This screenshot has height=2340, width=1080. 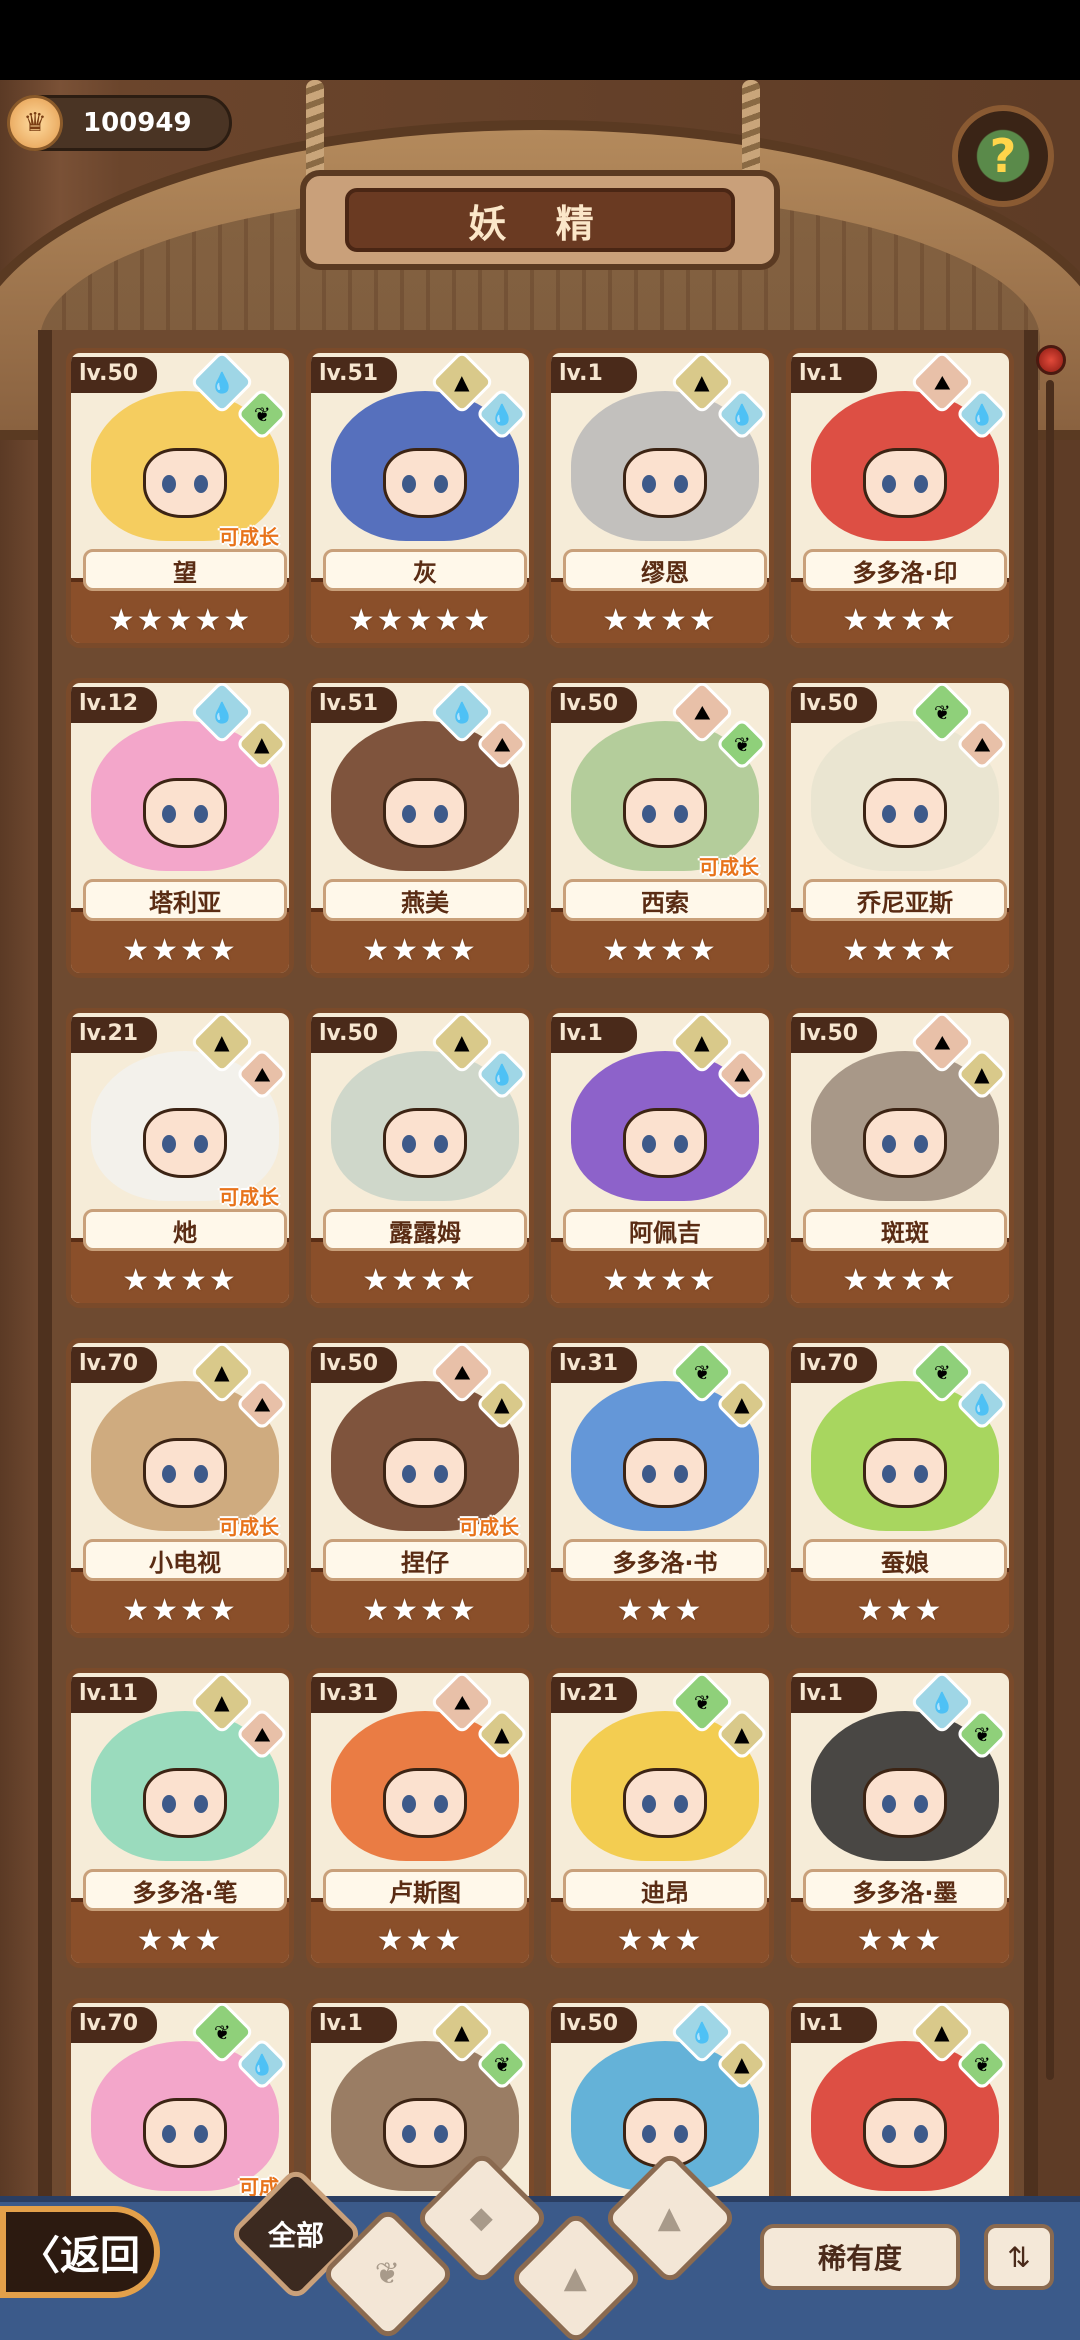 What do you see at coordinates (540, 40) in the screenshot?
I see `status-bar` at bounding box center [540, 40].